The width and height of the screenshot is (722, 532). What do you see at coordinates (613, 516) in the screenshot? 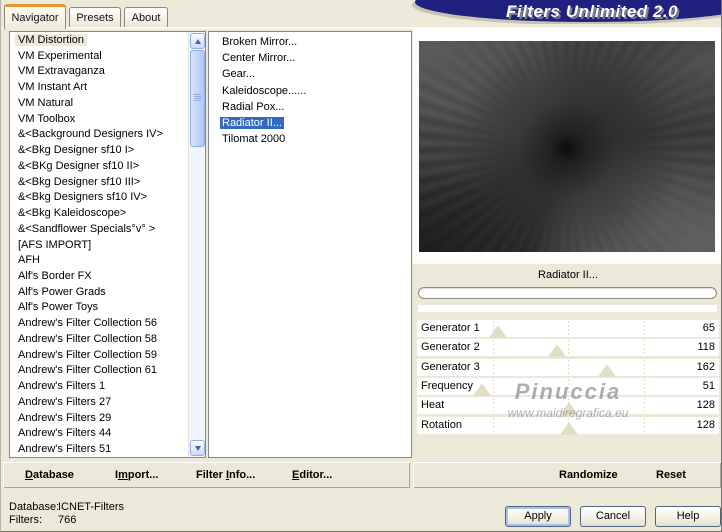
I see `cancel-button: Cancel` at bounding box center [613, 516].